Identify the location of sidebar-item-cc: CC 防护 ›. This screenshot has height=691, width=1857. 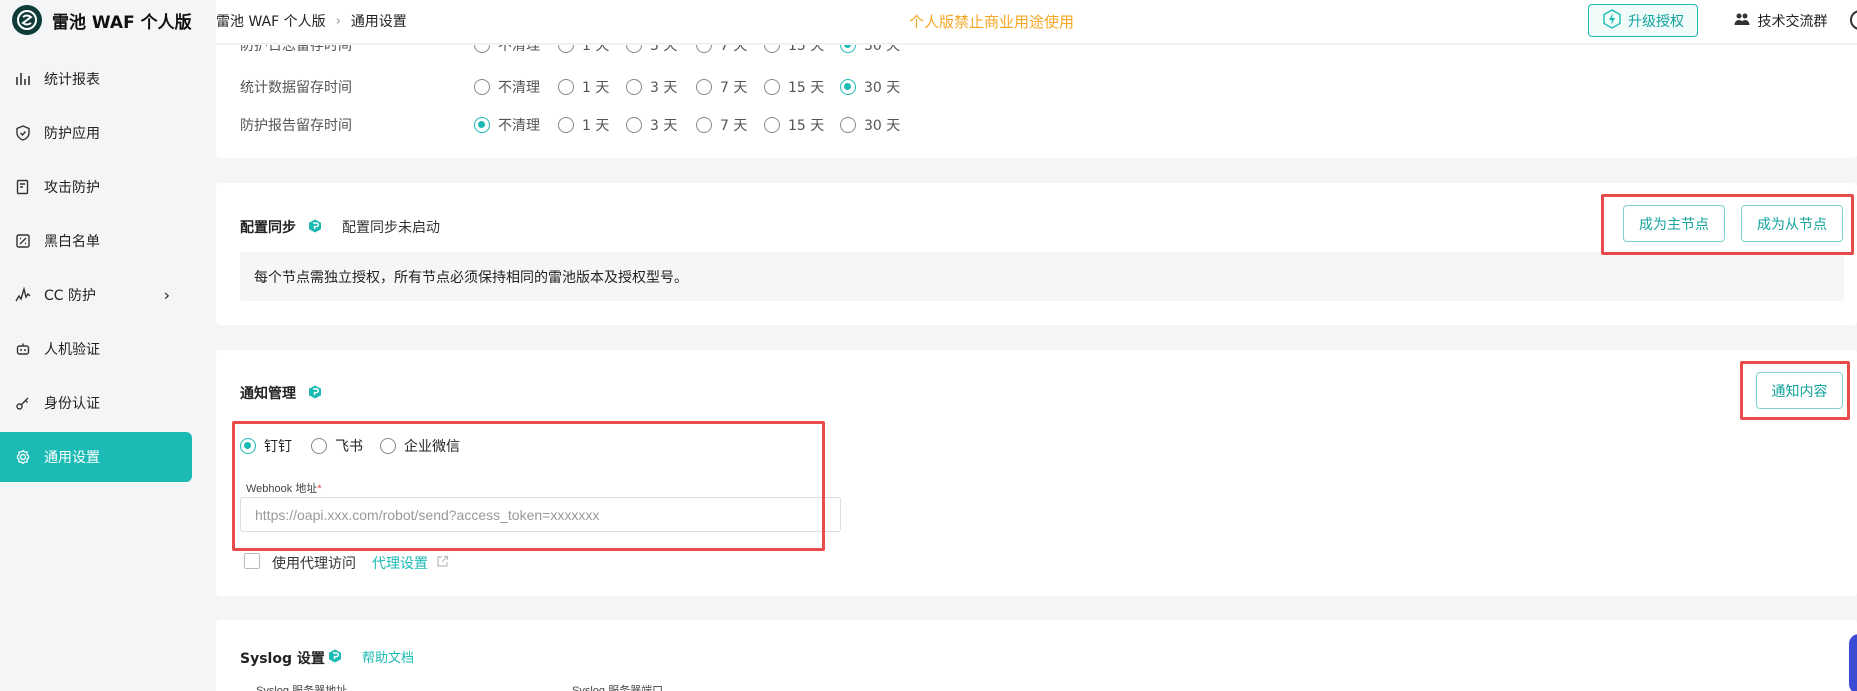
(96, 295).